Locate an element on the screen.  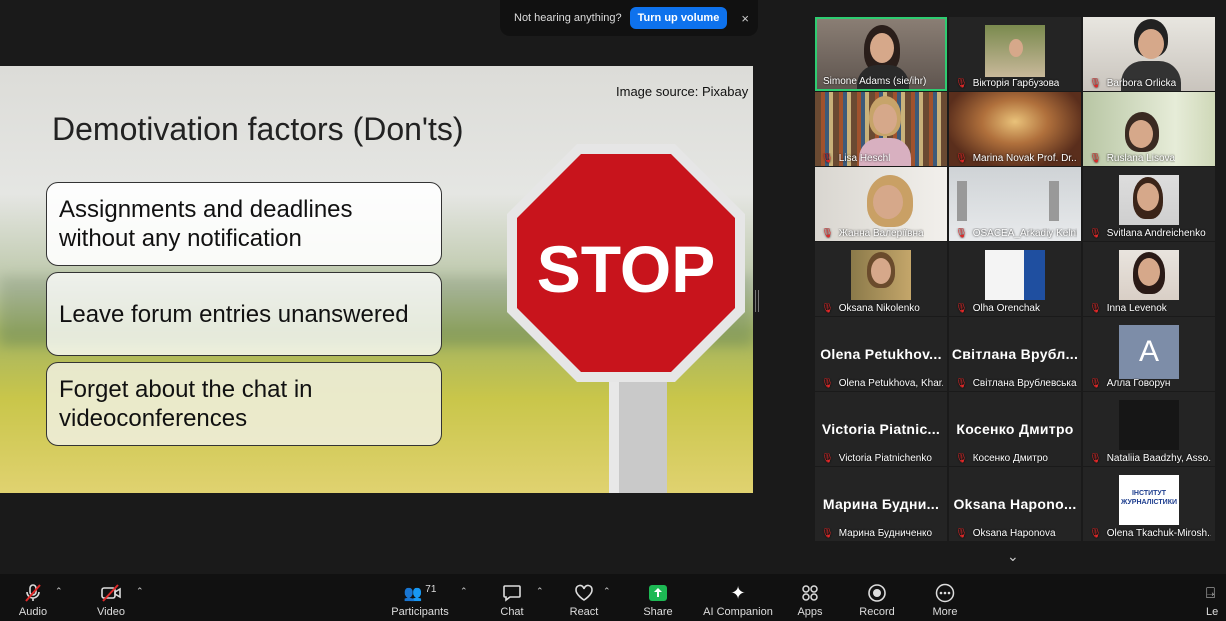
audio-label: Audio is located at coordinates (33, 612).